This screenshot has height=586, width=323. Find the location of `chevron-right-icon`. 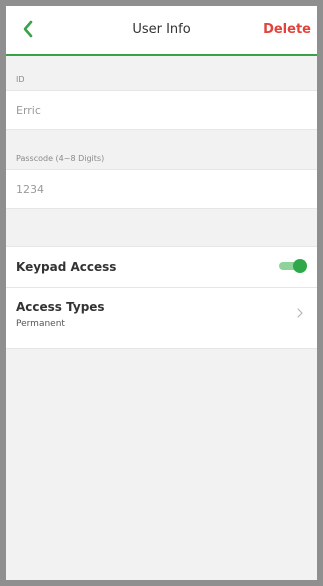

chevron-right-icon is located at coordinates (300, 313).